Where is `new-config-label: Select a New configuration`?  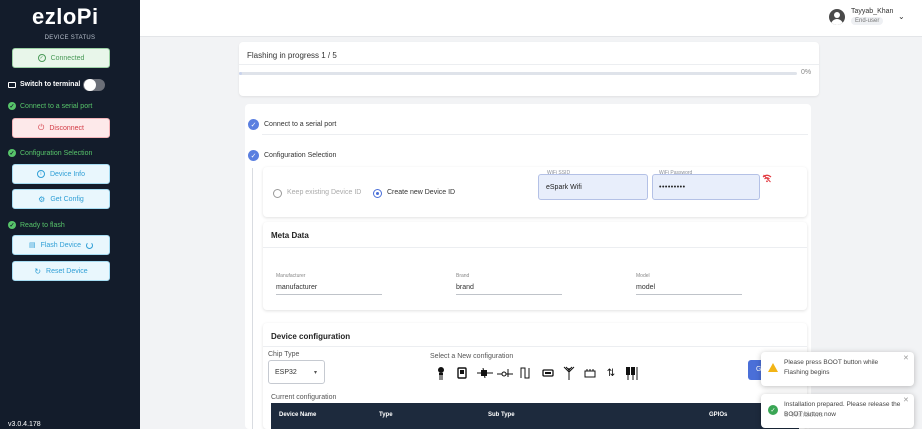 new-config-label: Select a New configuration is located at coordinates (472, 356).